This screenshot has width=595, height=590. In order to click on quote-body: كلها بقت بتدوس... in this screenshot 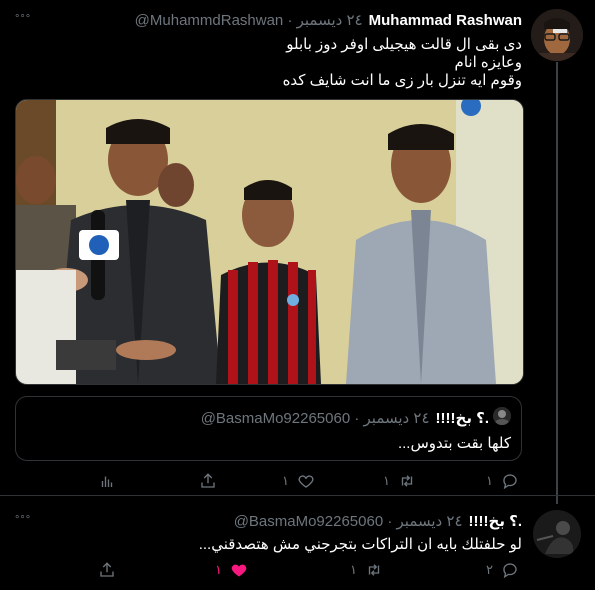, I will do `click(454, 443)`.